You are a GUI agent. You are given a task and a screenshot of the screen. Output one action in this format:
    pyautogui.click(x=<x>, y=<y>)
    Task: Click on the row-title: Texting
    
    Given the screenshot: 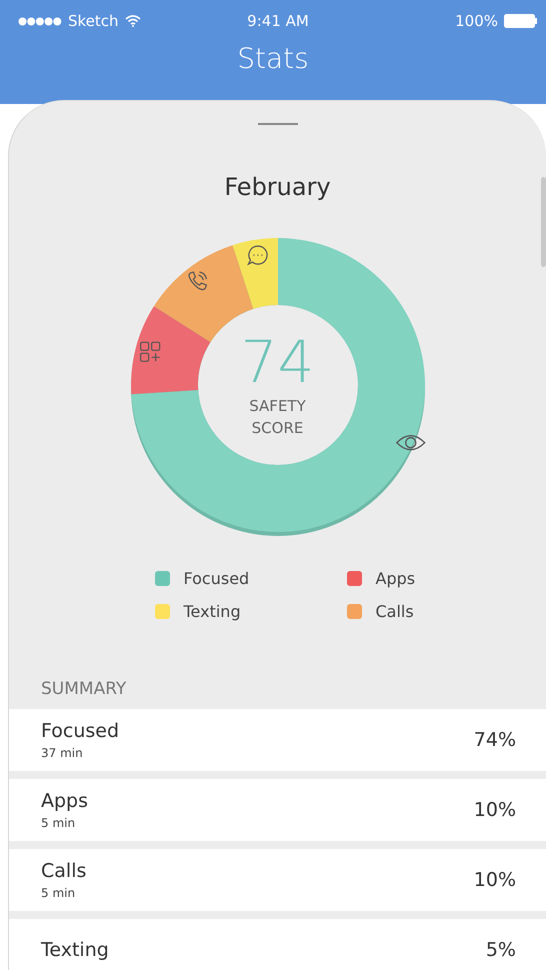 What is the action you would take?
    pyautogui.click(x=75, y=950)
    